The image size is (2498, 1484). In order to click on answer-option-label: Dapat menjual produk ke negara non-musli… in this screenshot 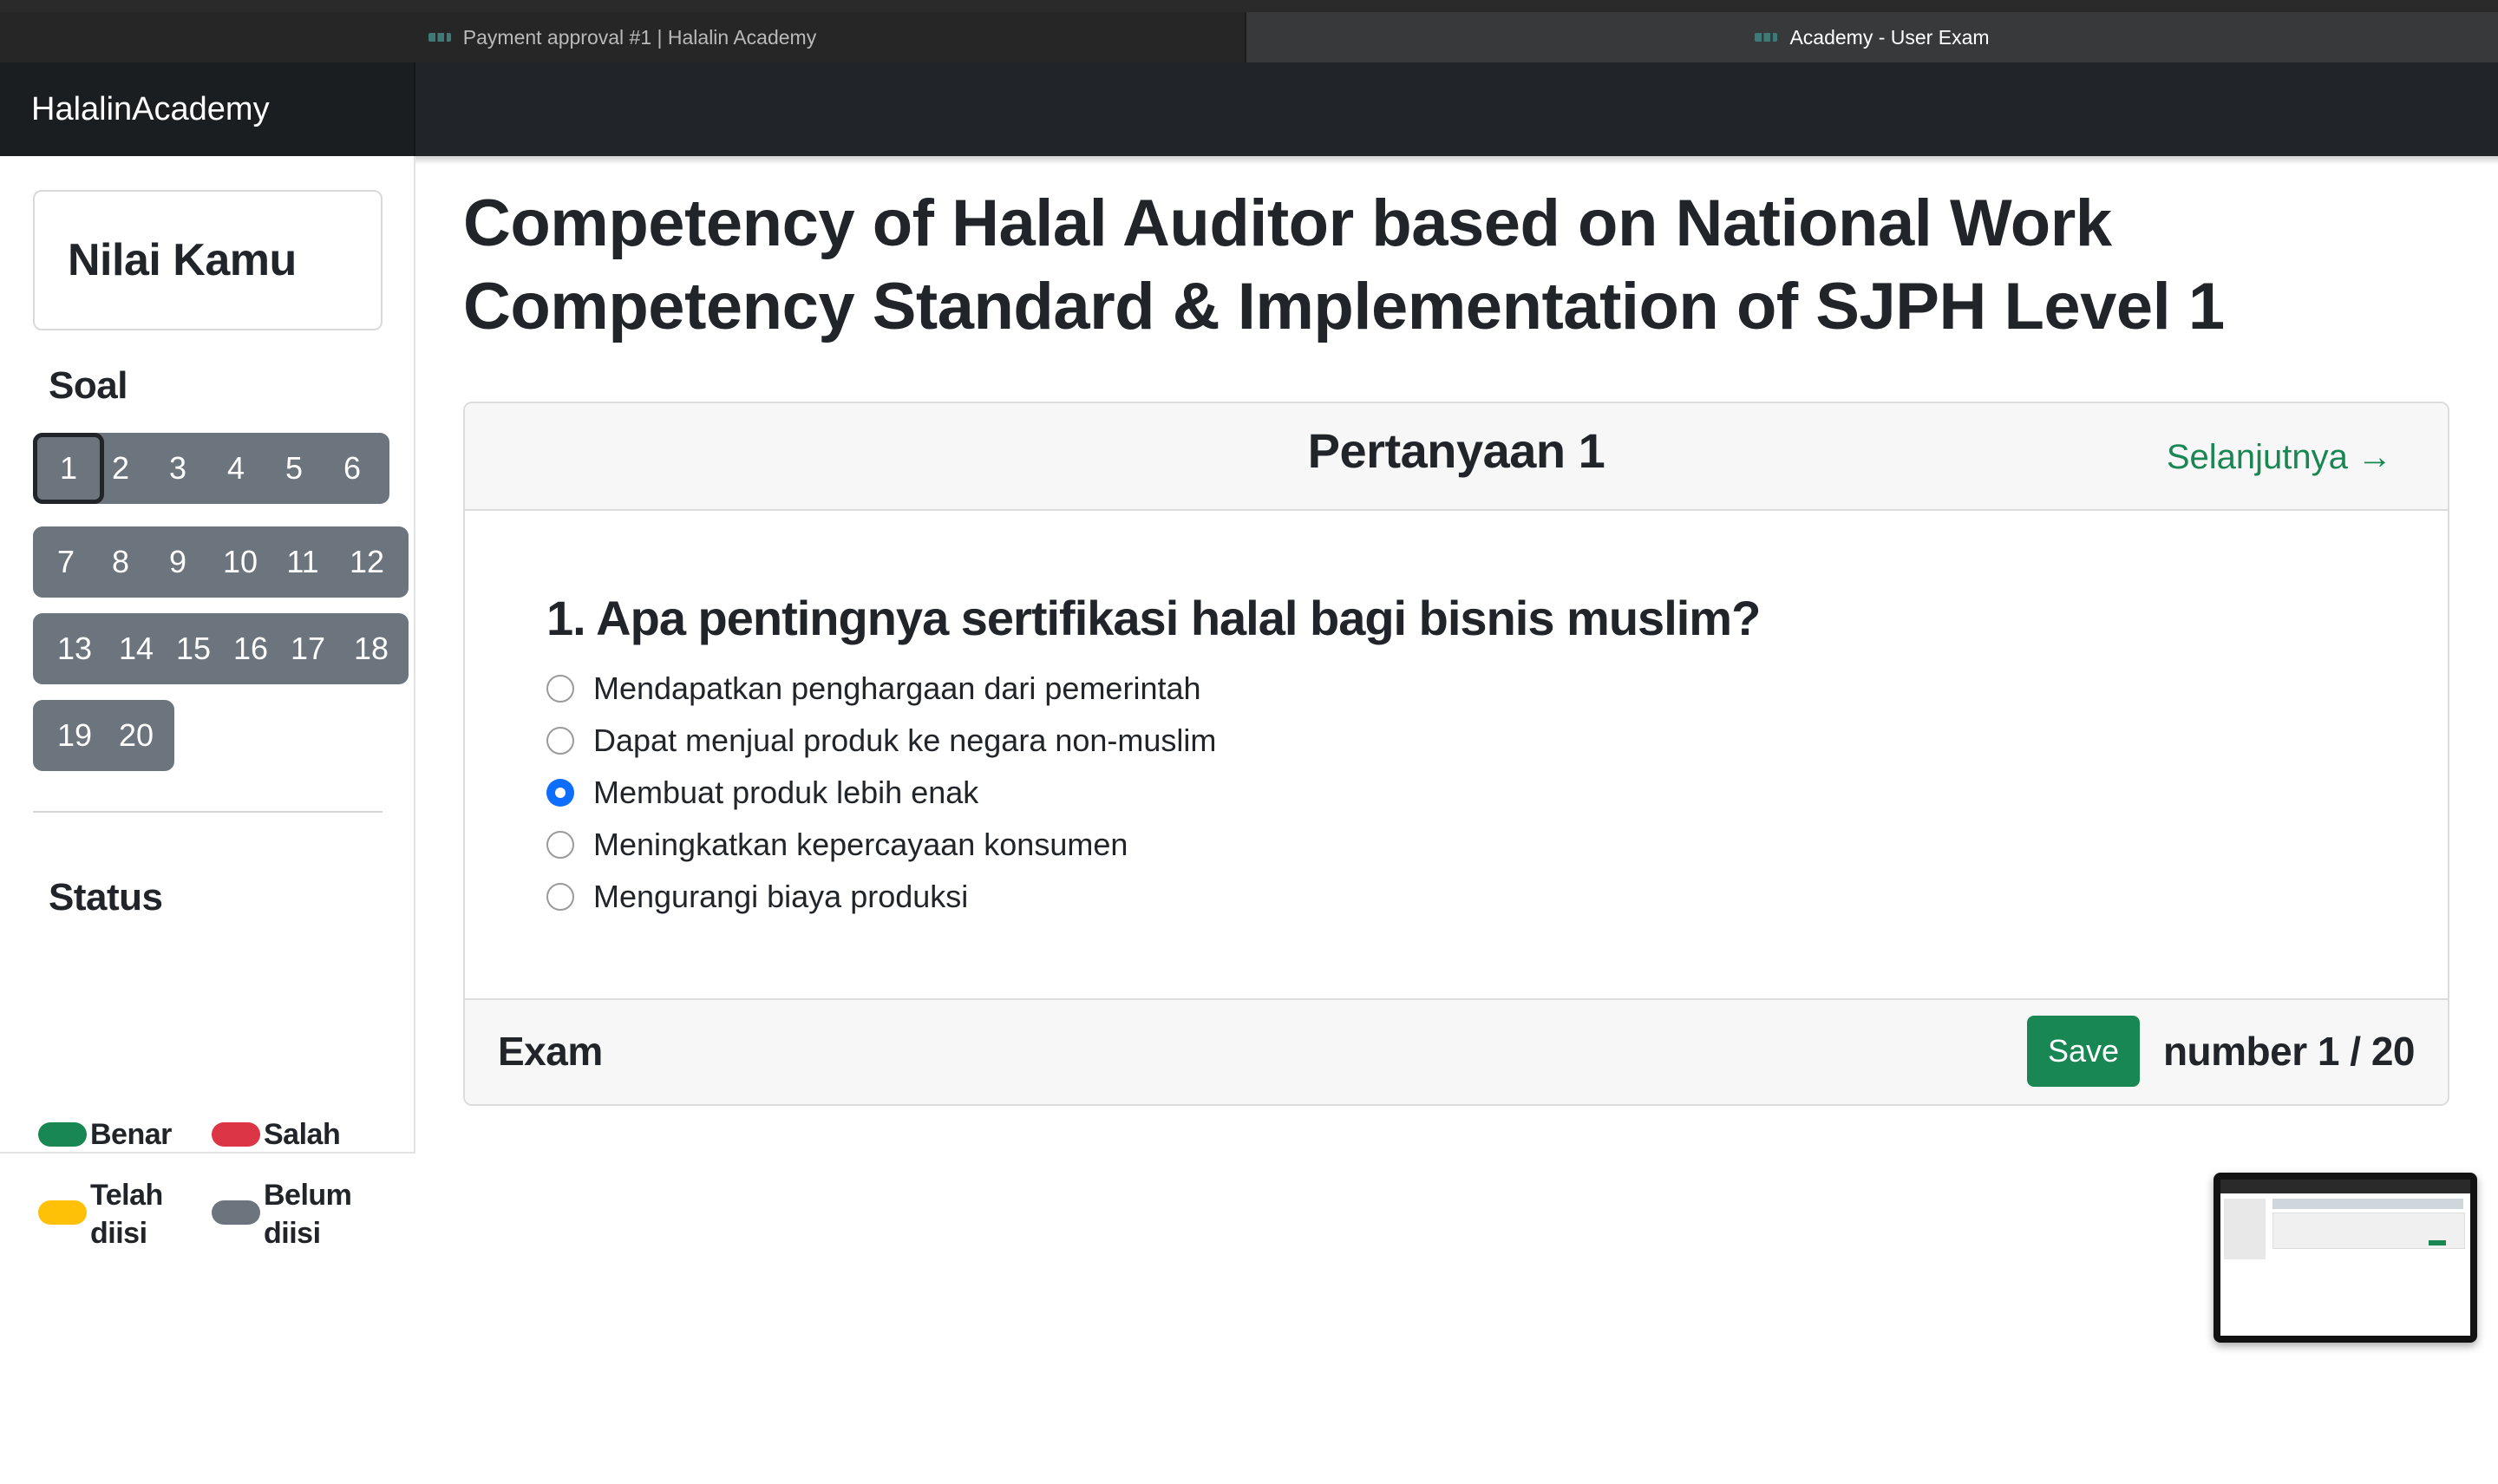, I will do `click(905, 740)`.